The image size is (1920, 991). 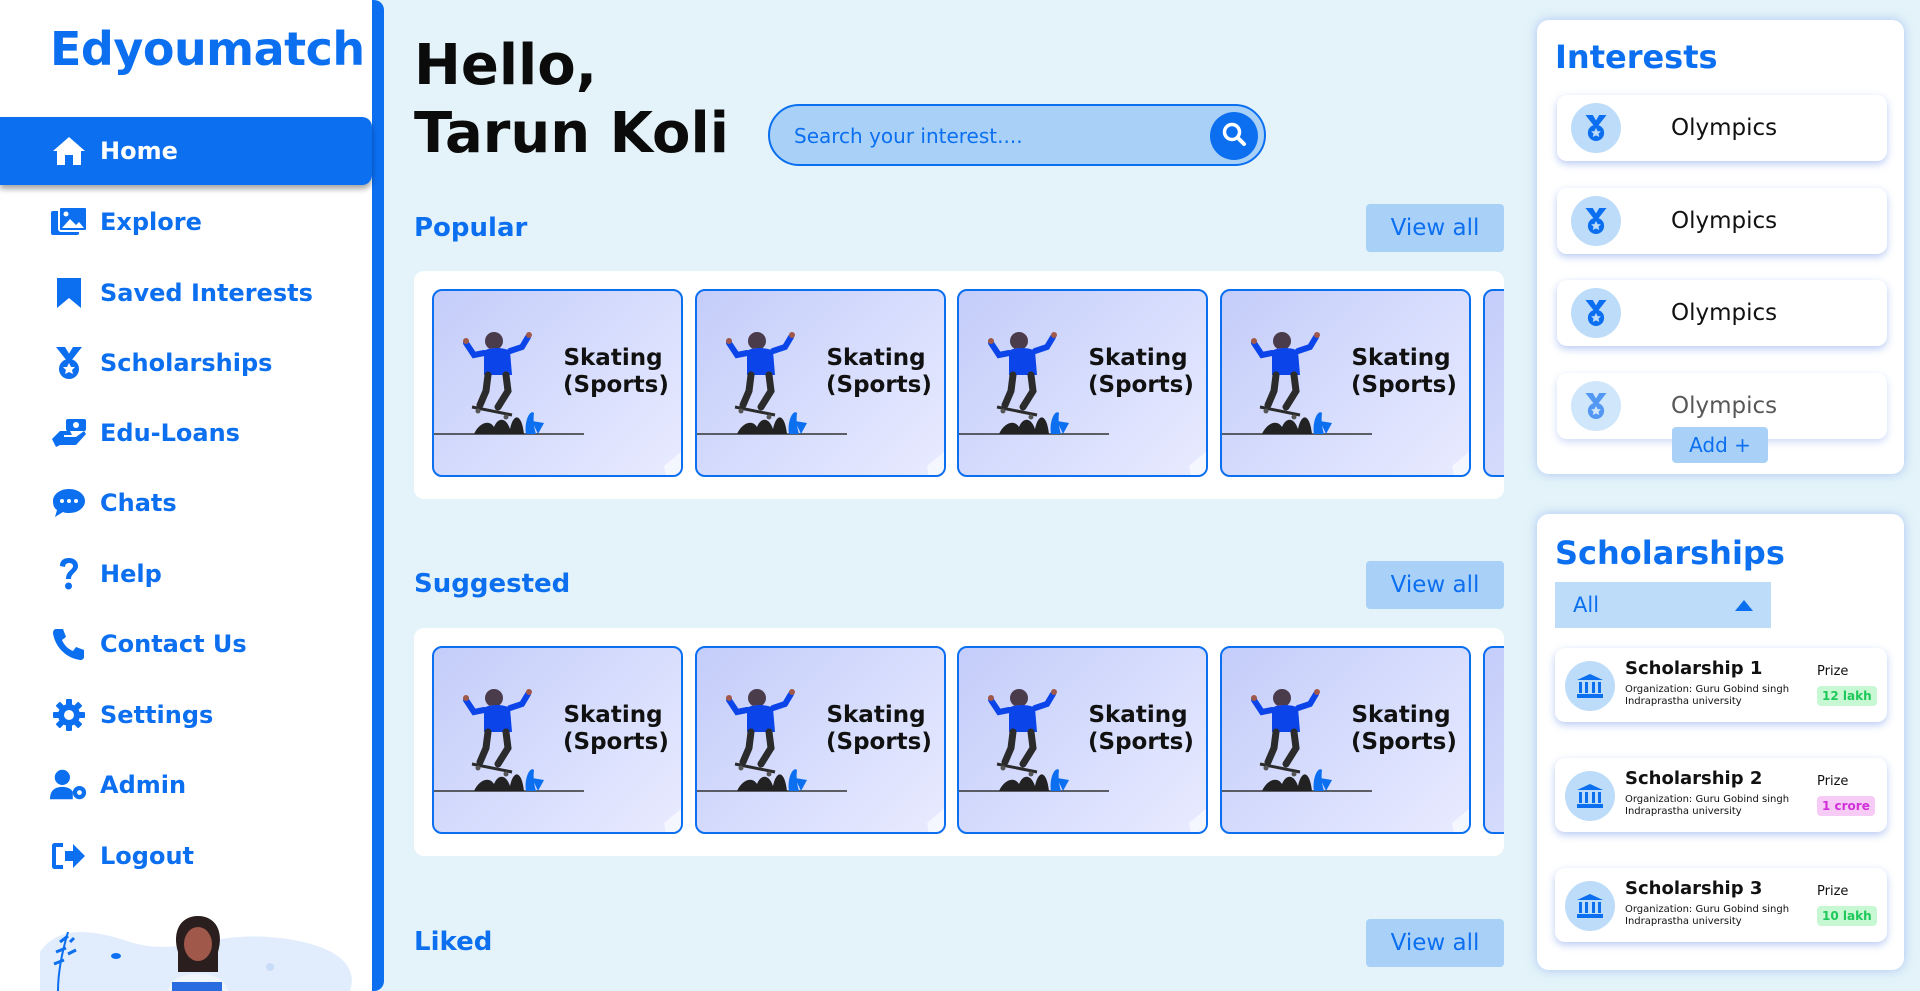 I want to click on gear-icon, so click(x=69, y=715).